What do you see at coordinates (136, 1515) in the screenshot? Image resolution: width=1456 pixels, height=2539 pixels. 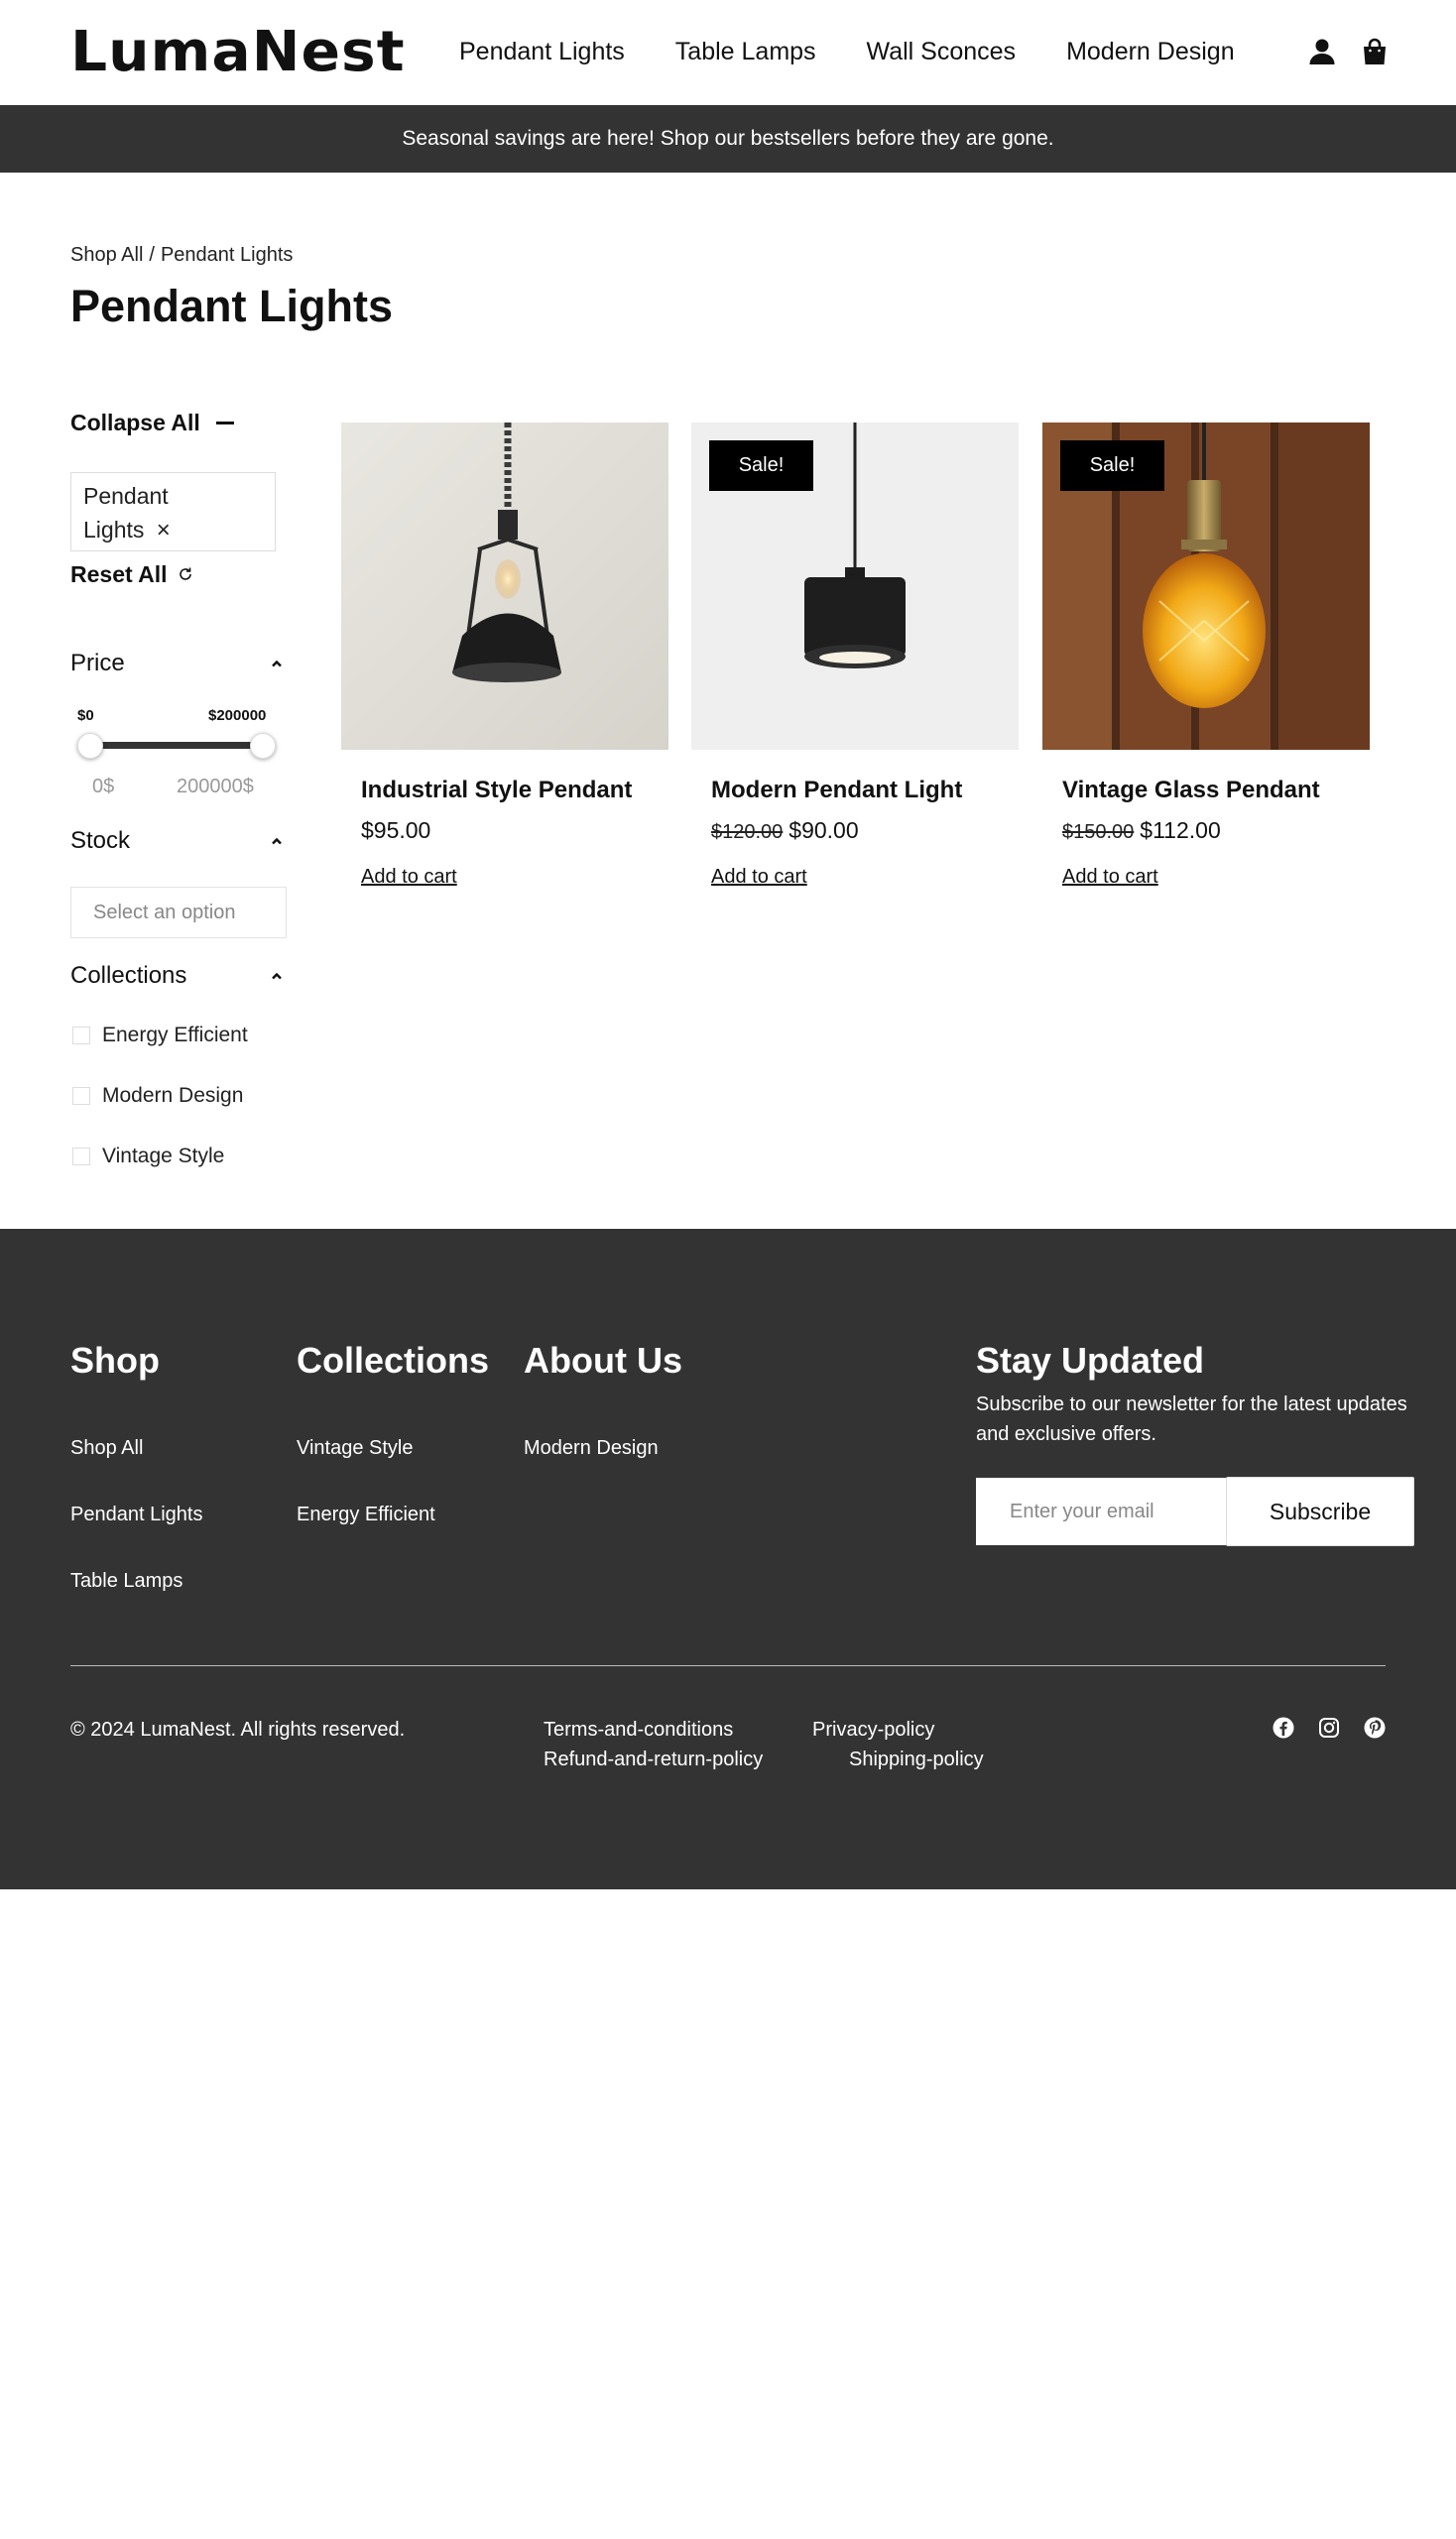 I see `footer-link-pendant-lights: Pendant Lights` at bounding box center [136, 1515].